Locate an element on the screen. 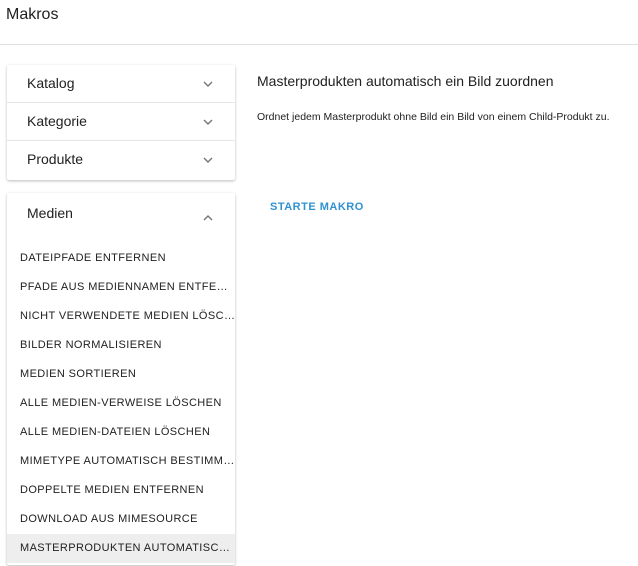  accordion-item-kategorie: Kategorie is located at coordinates (121, 122).